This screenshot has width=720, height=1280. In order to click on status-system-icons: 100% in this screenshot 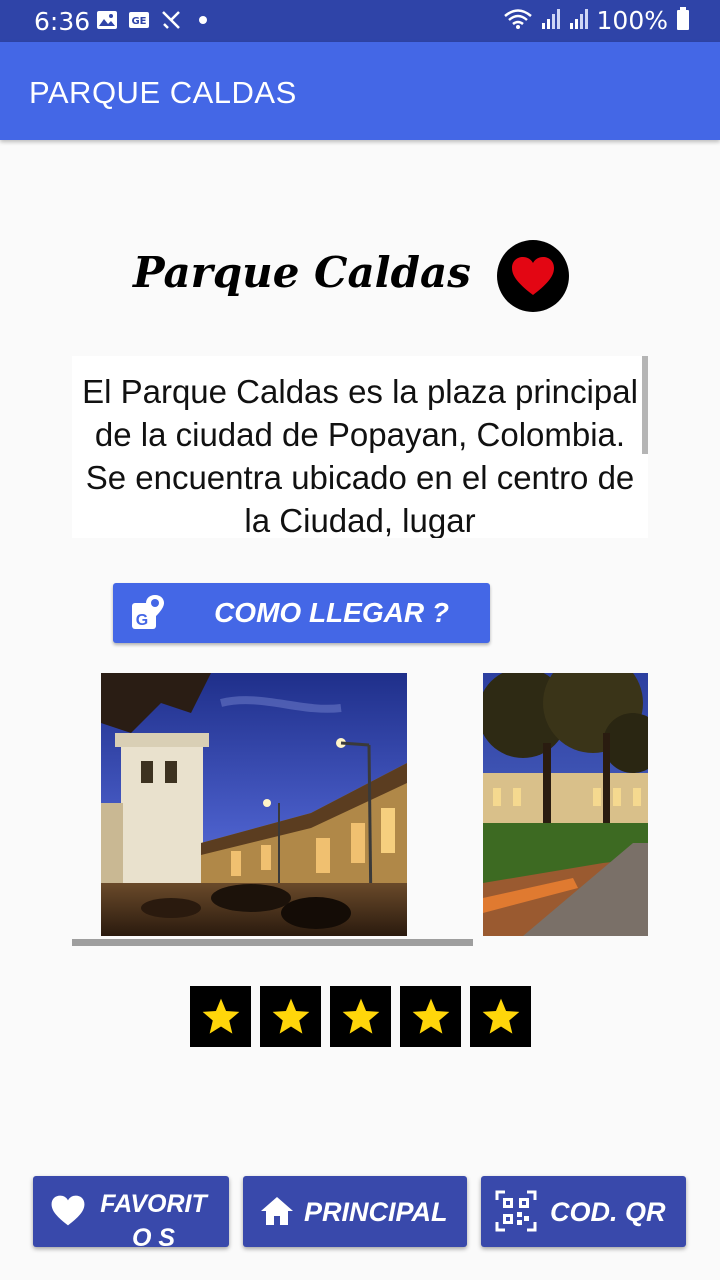, I will do `click(596, 20)`.